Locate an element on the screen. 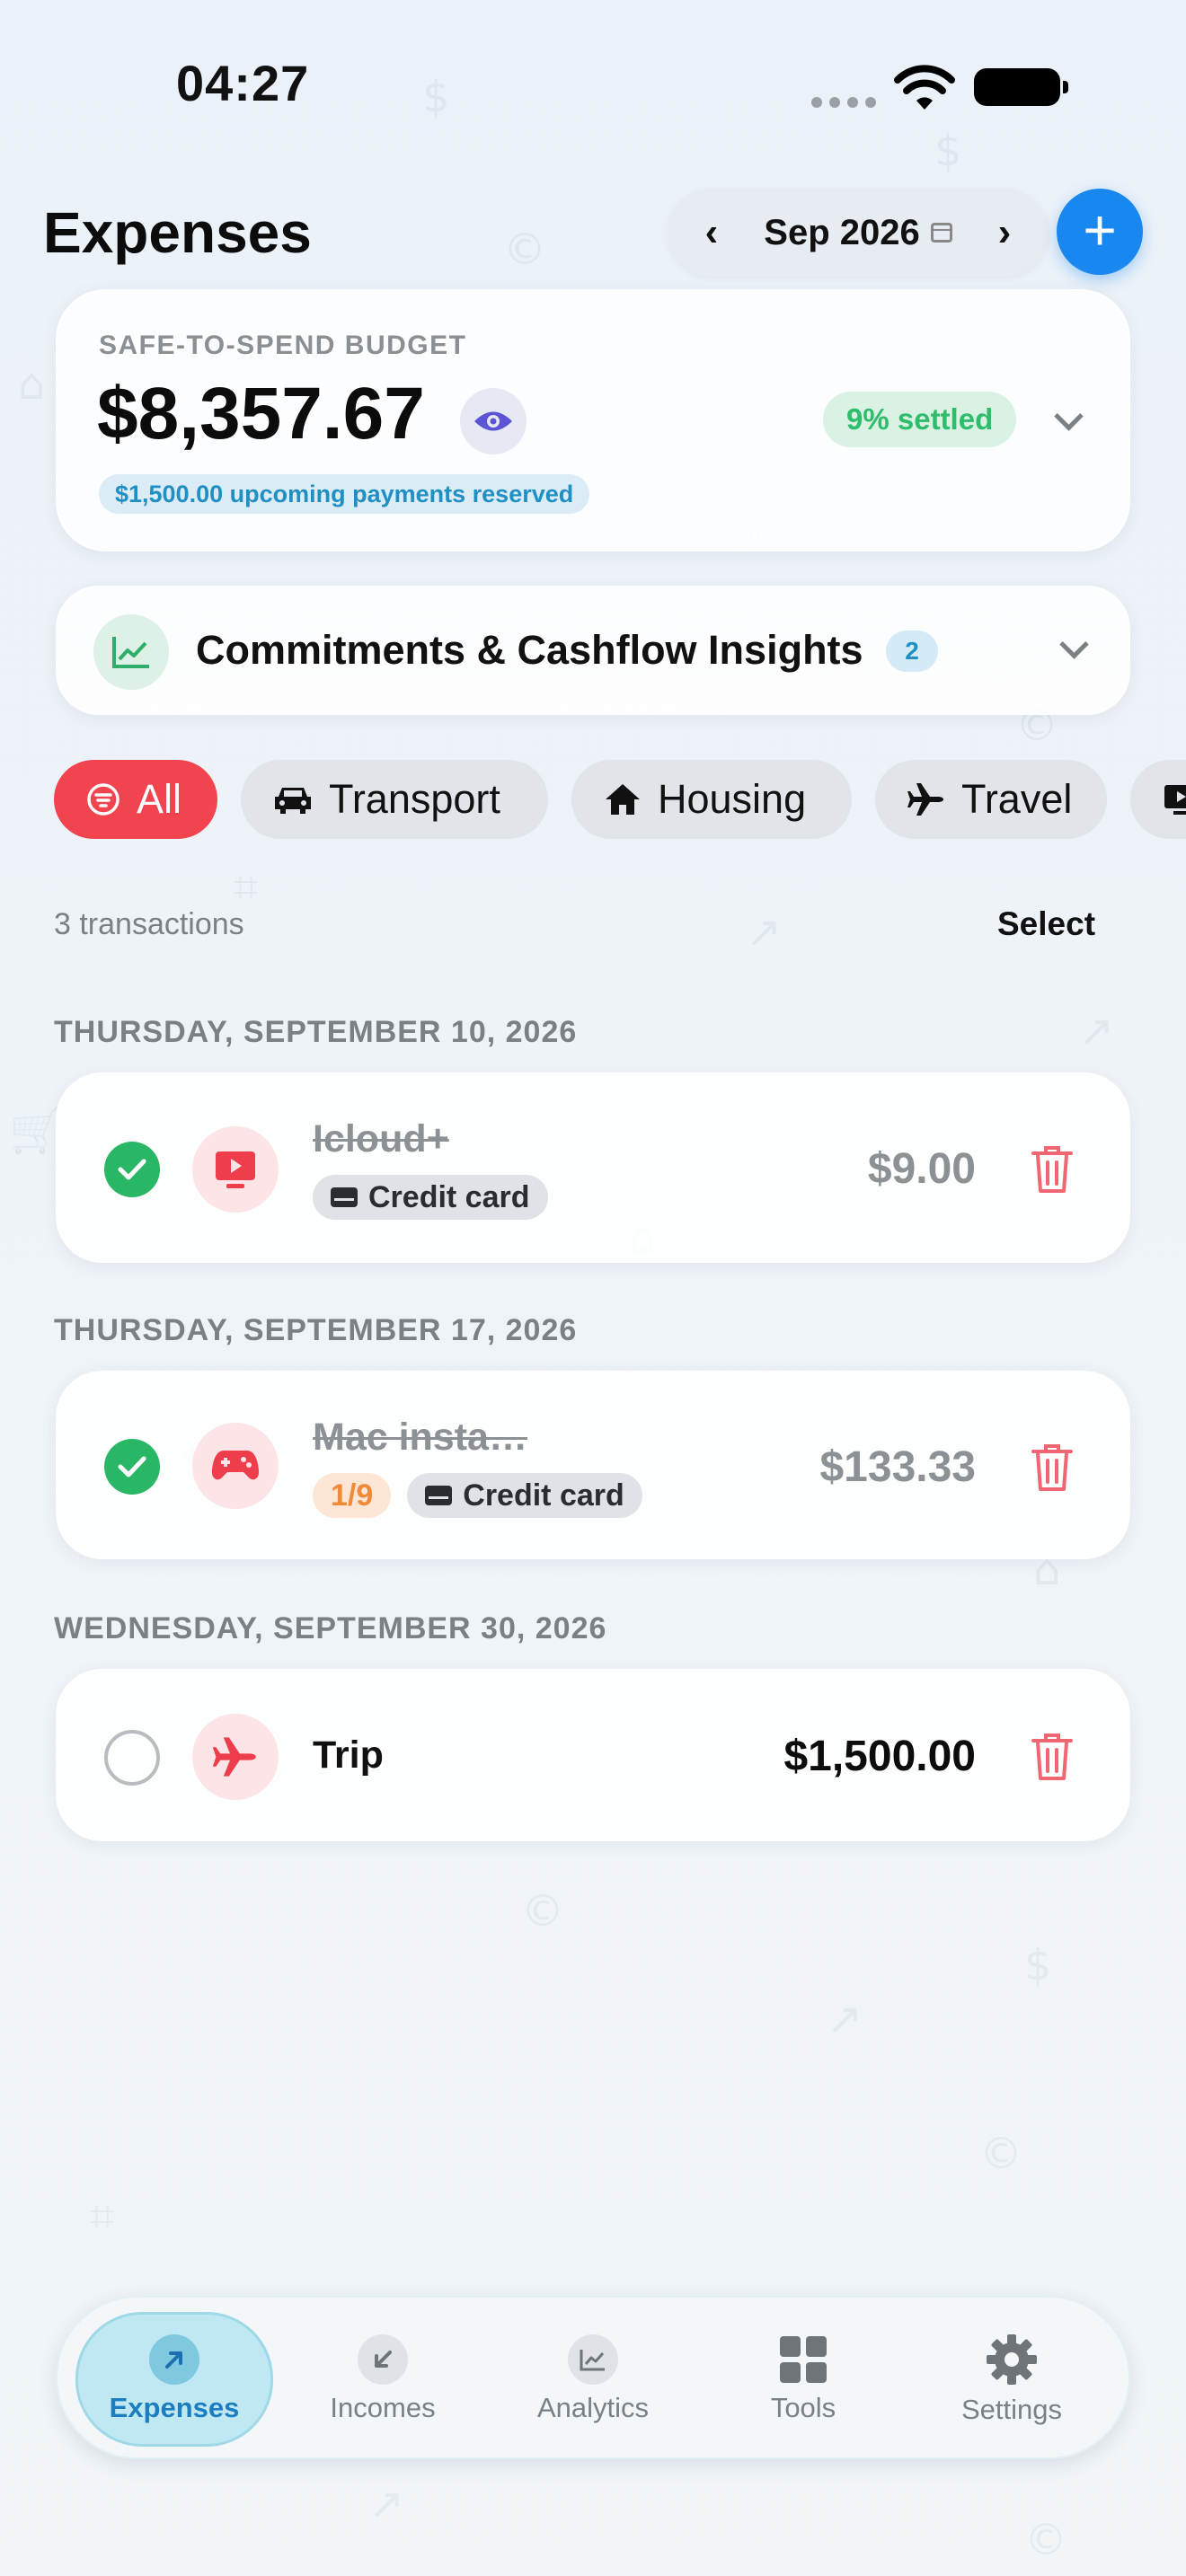 The width and height of the screenshot is (1186, 2576). installment-badge: 1/9 is located at coordinates (352, 1495).